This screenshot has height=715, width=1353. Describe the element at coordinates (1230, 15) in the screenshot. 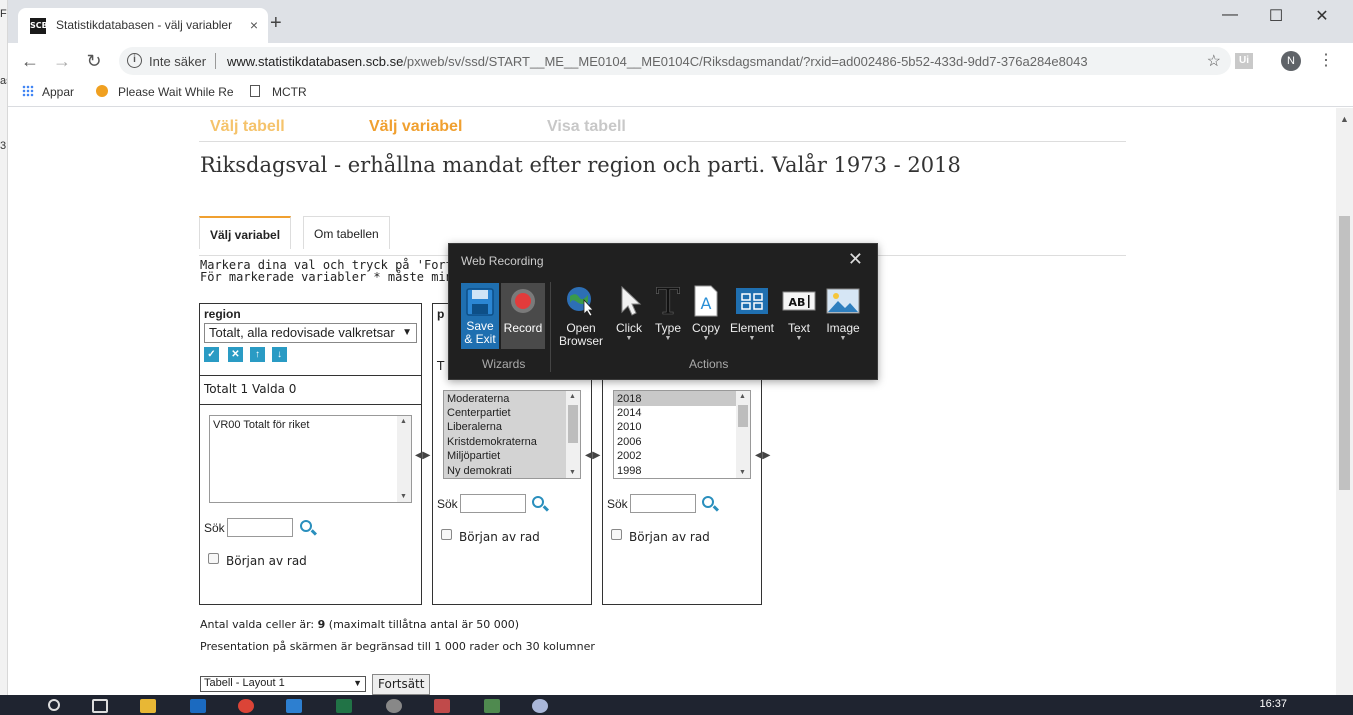

I see `minimize-button: —` at that location.